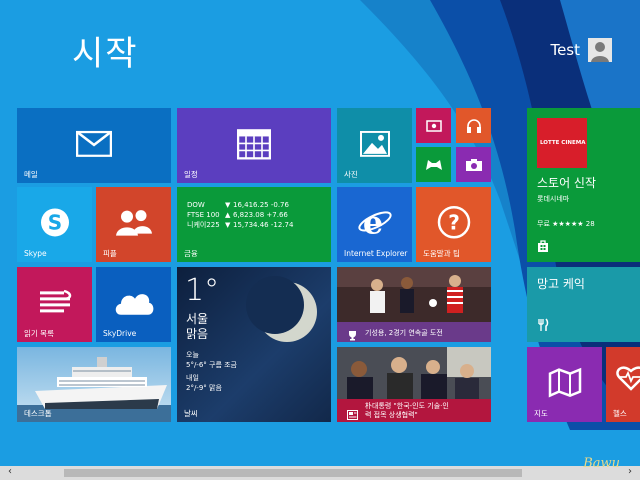  I want to click on tile-health: 헬스, so click(623, 384).